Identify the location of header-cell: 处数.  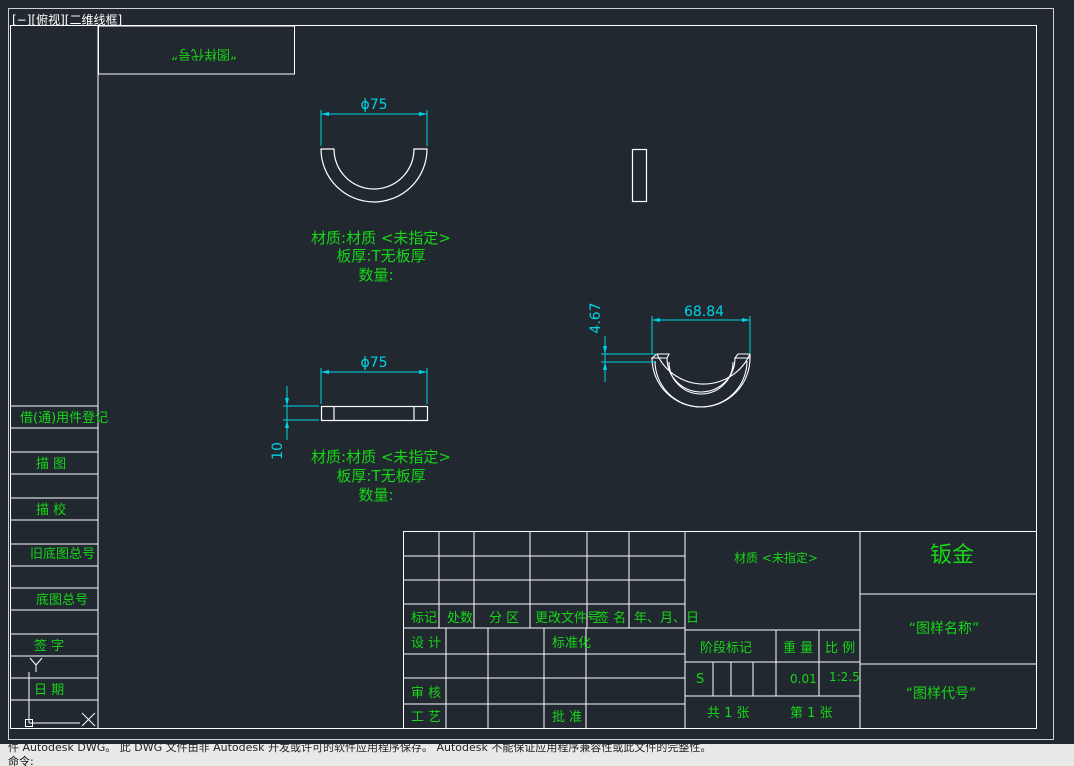
(460, 618).